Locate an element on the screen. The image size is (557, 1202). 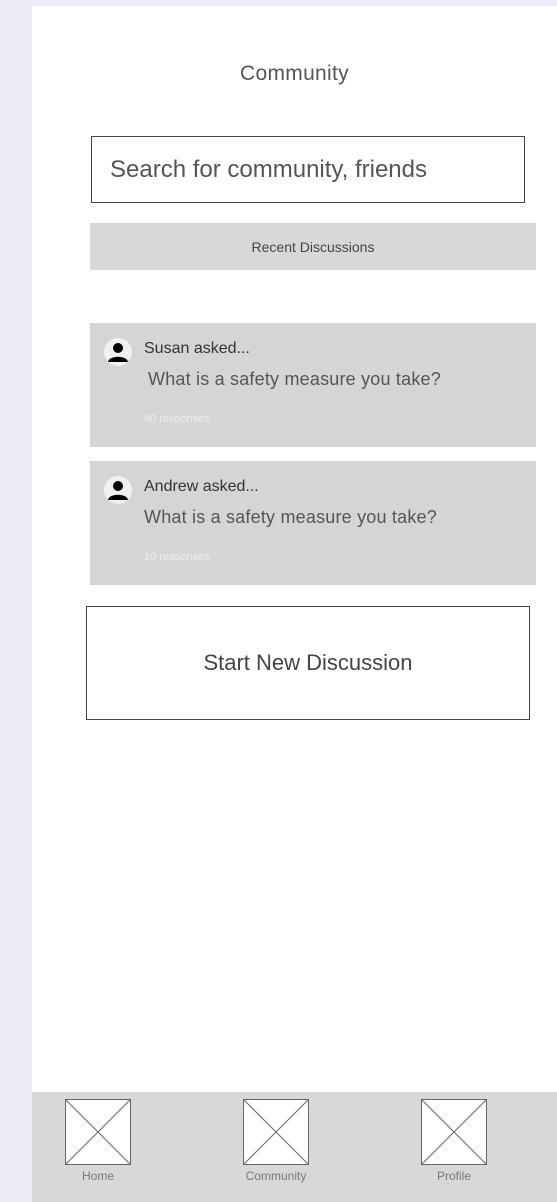
start-new-discussion-button: Start New Discussion is located at coordinates (308, 663).